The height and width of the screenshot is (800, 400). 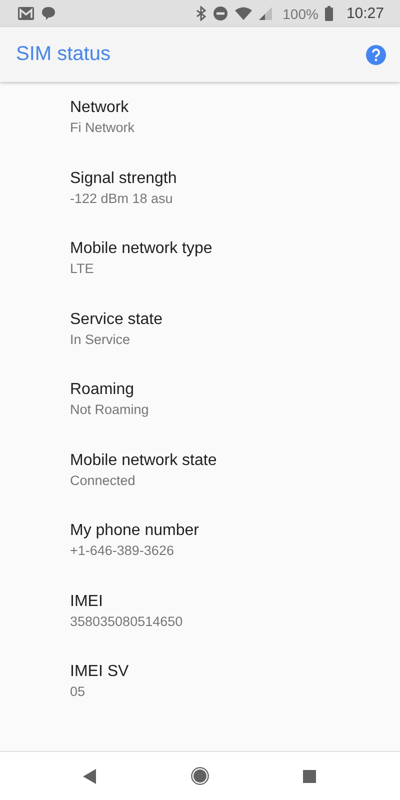 I want to click on setting-value: 358035080514650, so click(x=126, y=621).